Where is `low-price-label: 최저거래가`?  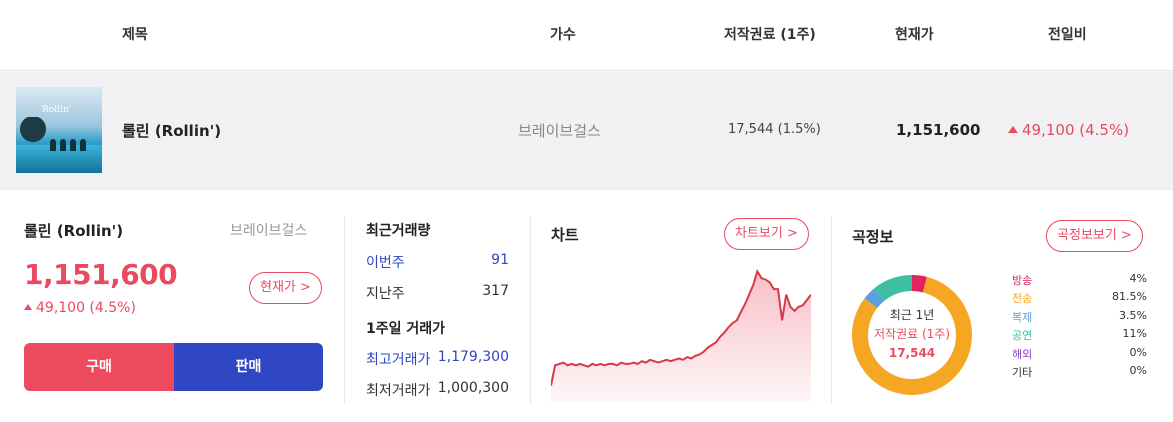
low-price-label: 최저거래가 is located at coordinates (398, 391).